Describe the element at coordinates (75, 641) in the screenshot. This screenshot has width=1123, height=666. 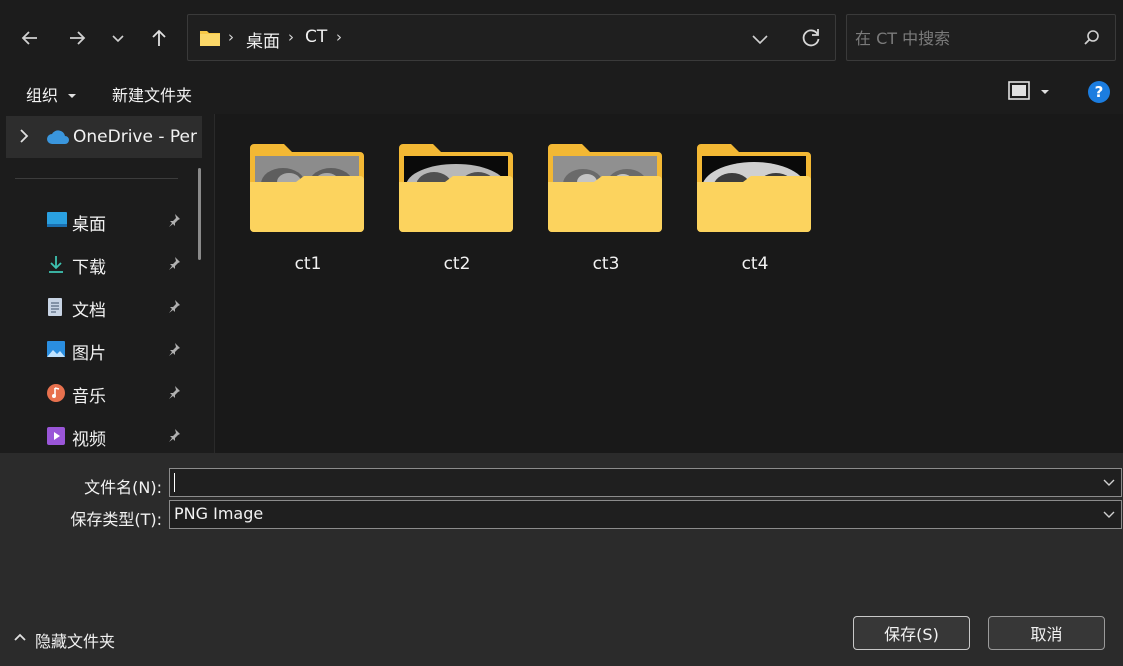
I see `hide-folders-label: 隐藏文件夹` at that location.